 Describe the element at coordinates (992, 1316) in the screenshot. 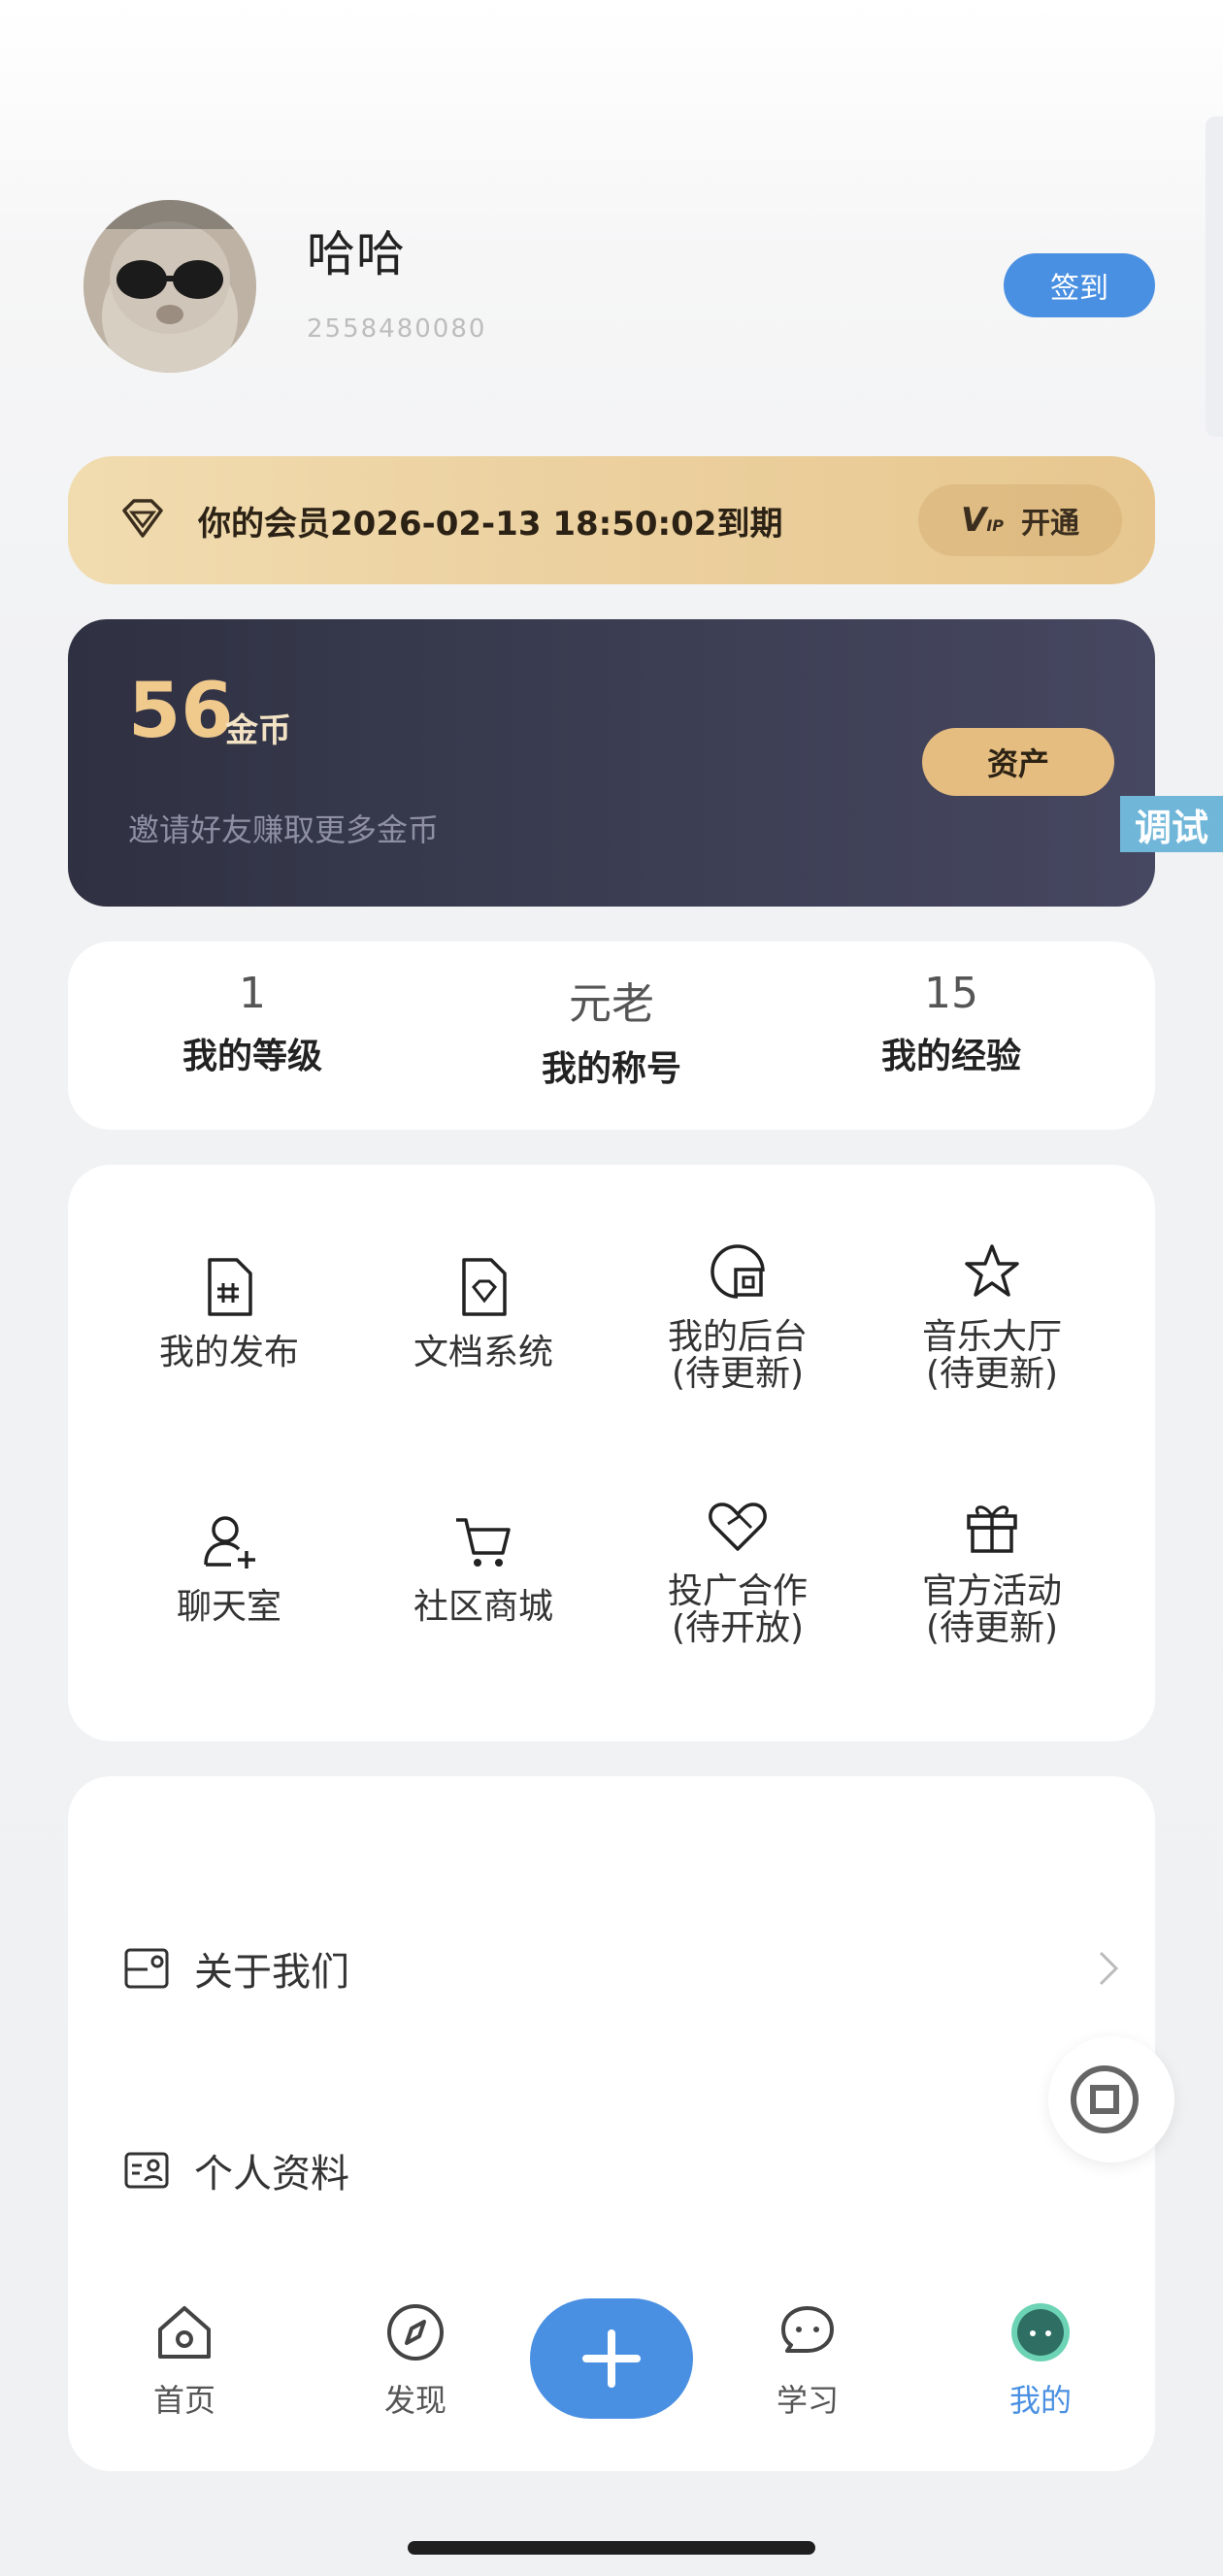

I see `grid-item-music: 音乐大厅 (待更新)` at that location.